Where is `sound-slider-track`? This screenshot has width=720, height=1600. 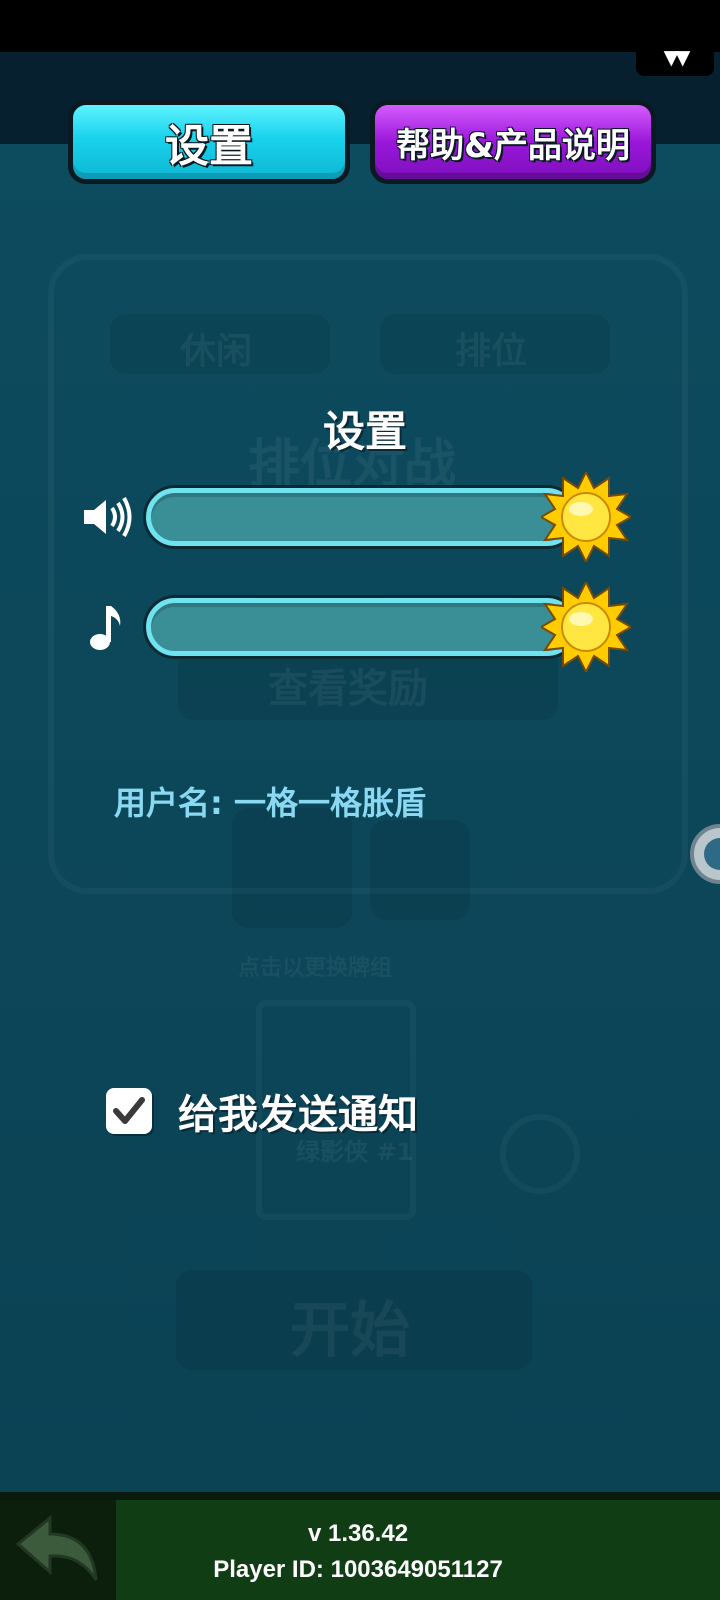
sound-slider-track is located at coordinates (361, 517).